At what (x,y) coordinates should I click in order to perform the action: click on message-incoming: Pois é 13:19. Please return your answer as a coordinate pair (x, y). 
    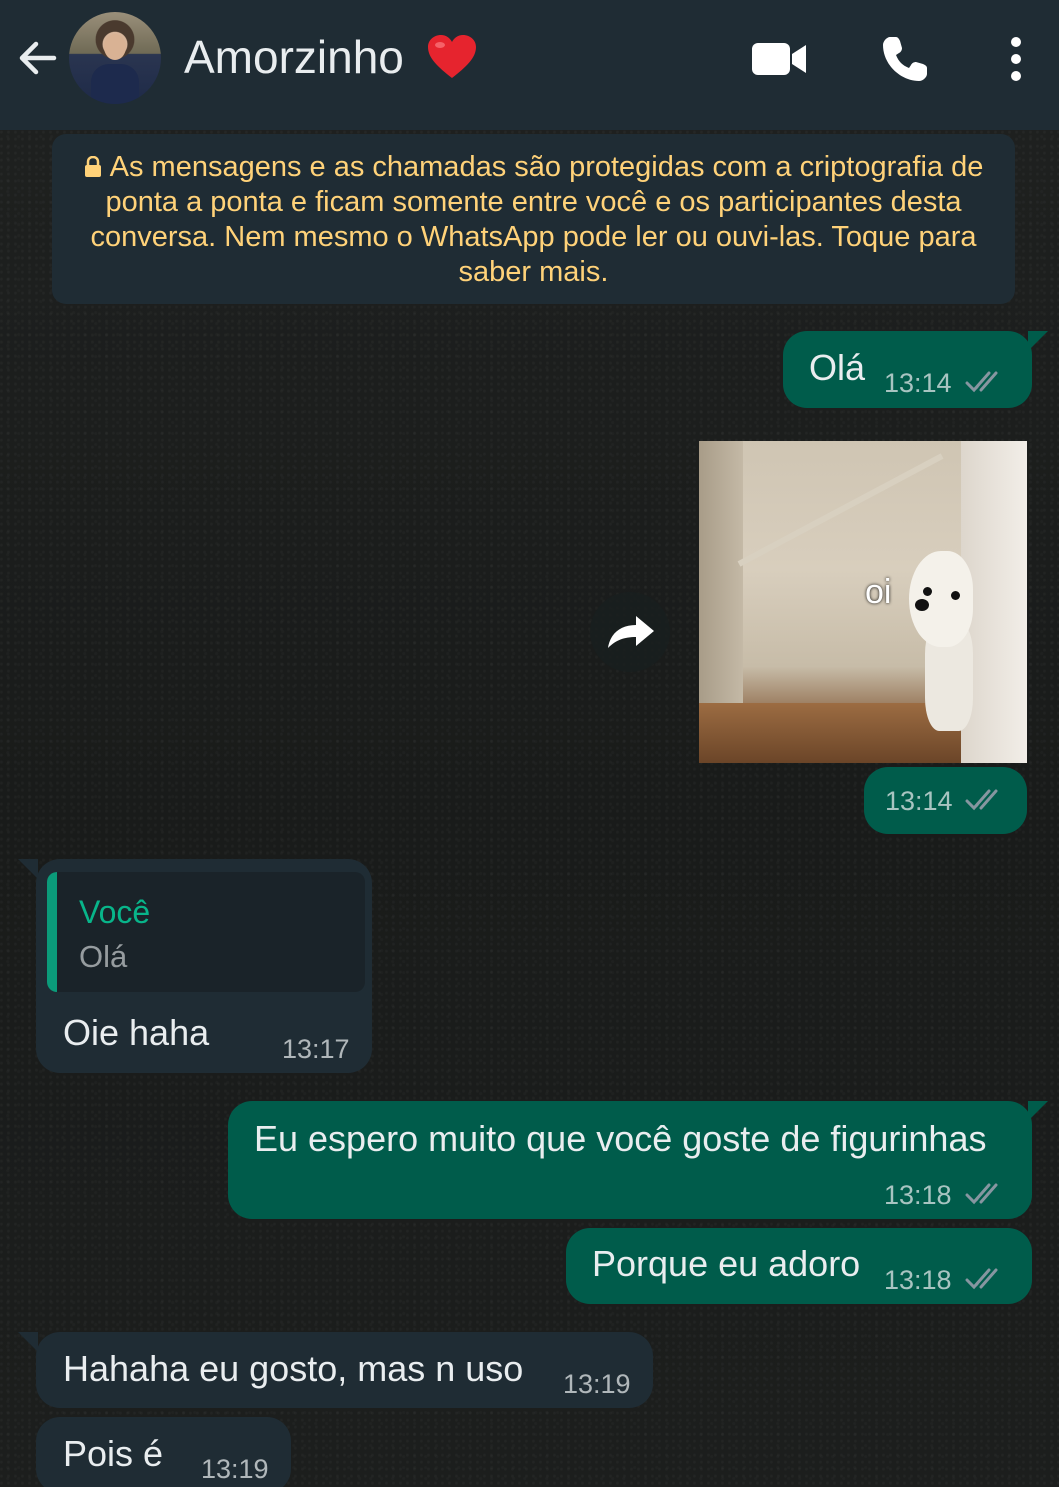
    Looking at the image, I should click on (163, 1452).